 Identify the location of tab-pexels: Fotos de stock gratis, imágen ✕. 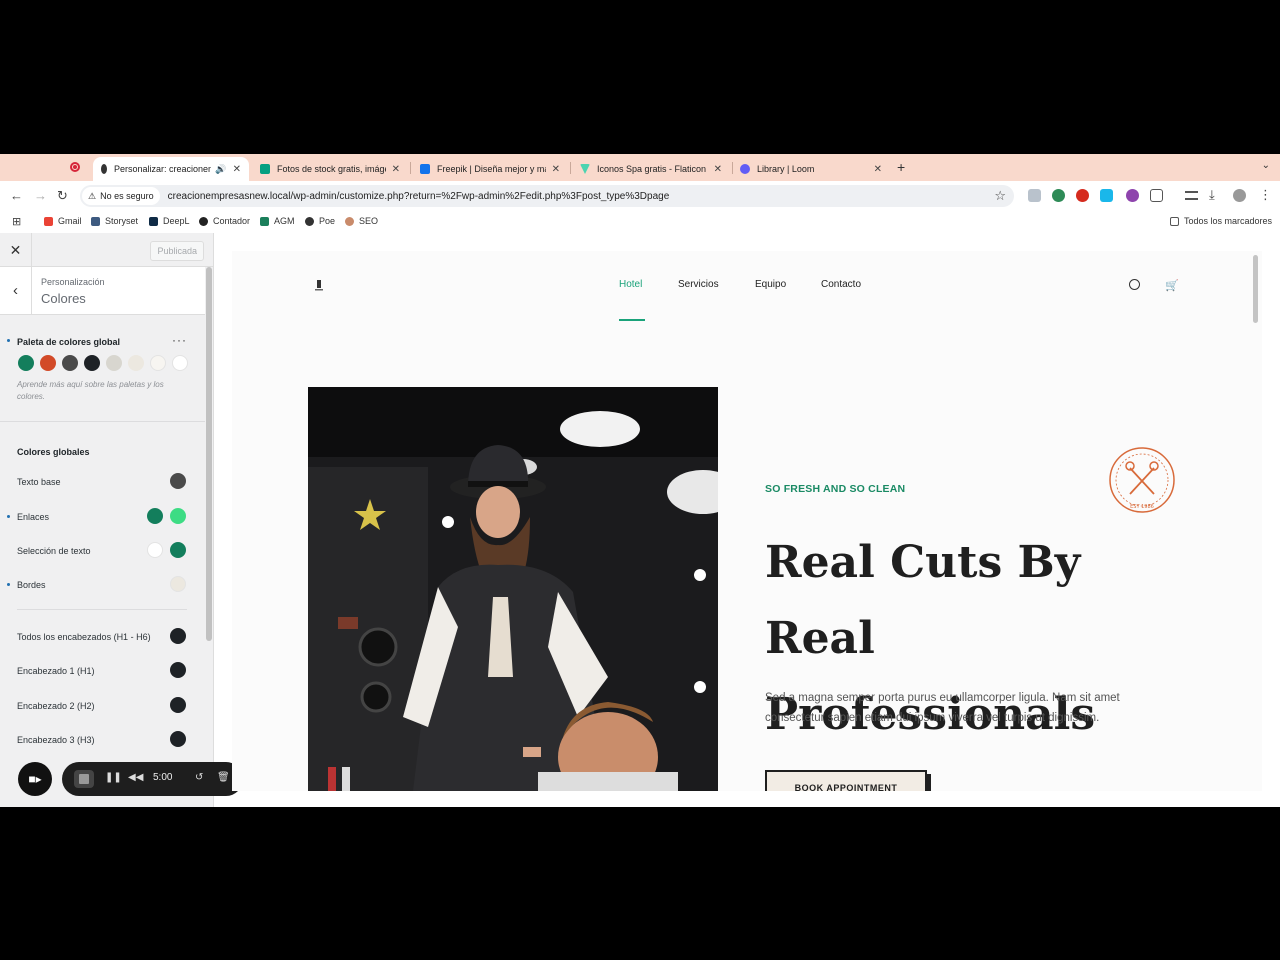
(330, 169).